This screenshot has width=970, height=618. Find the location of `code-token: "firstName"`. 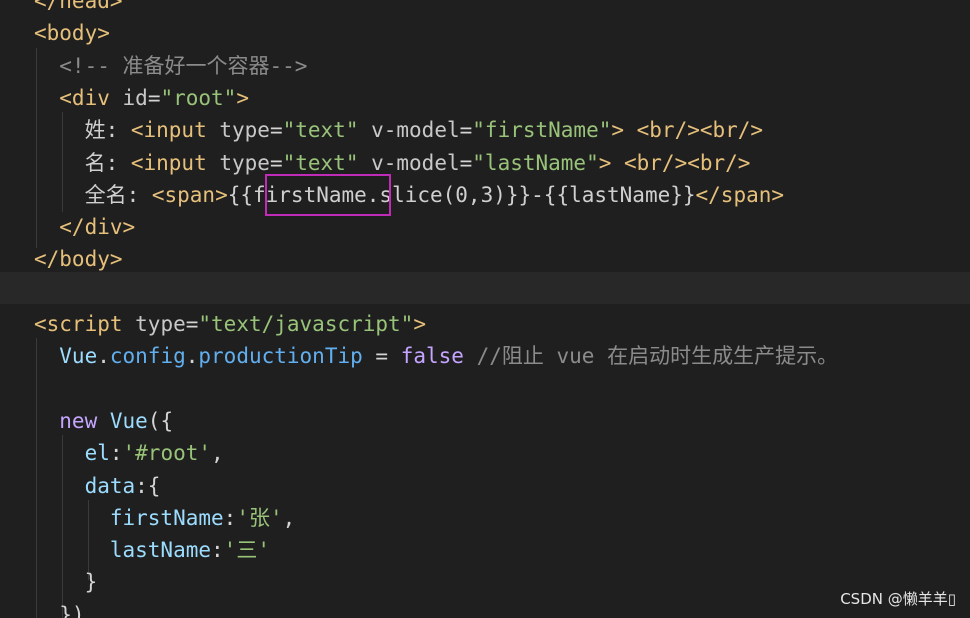

code-token: "firstName" is located at coordinates (542, 130).